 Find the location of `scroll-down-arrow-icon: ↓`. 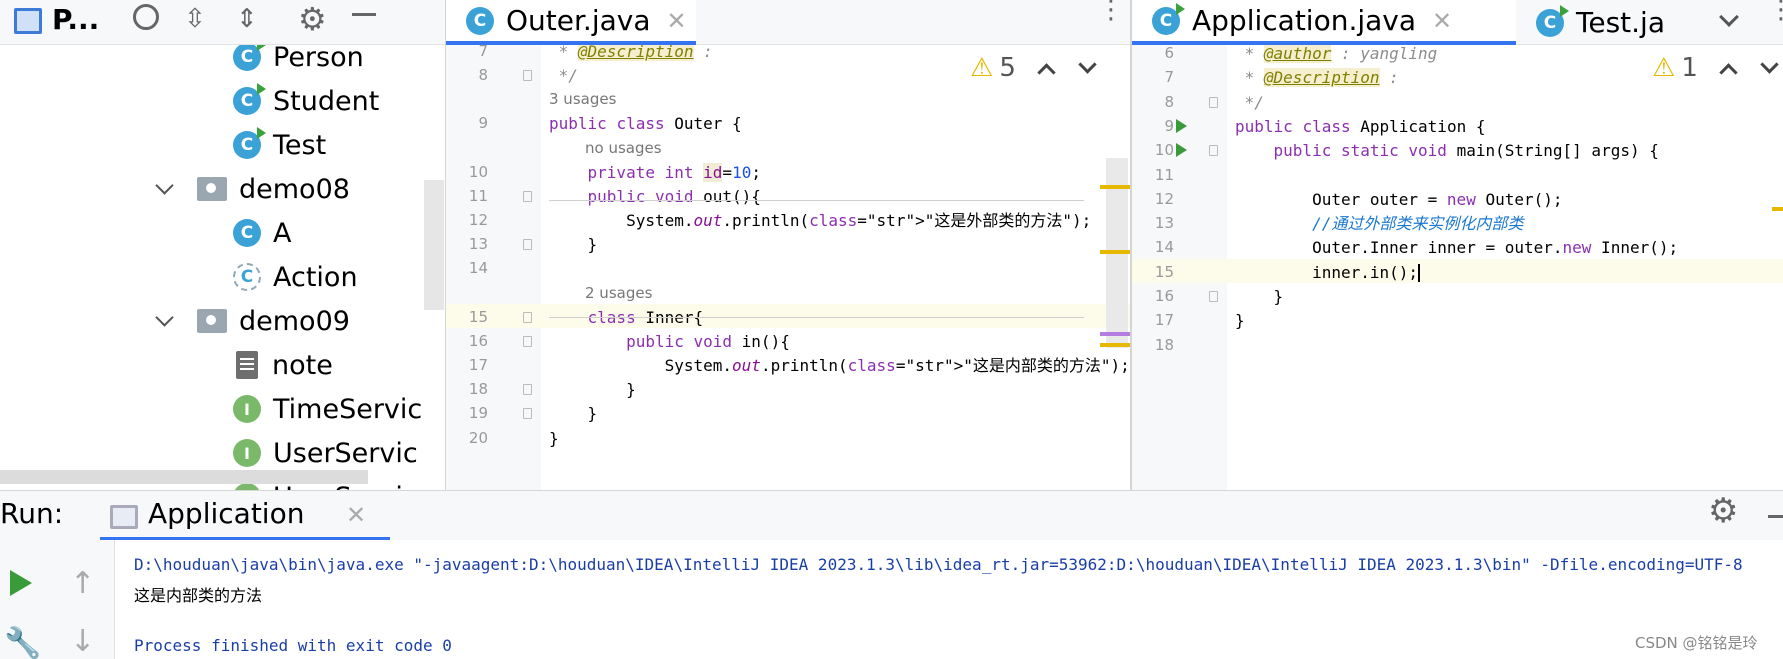

scroll-down-arrow-icon: ↓ is located at coordinates (82, 641).